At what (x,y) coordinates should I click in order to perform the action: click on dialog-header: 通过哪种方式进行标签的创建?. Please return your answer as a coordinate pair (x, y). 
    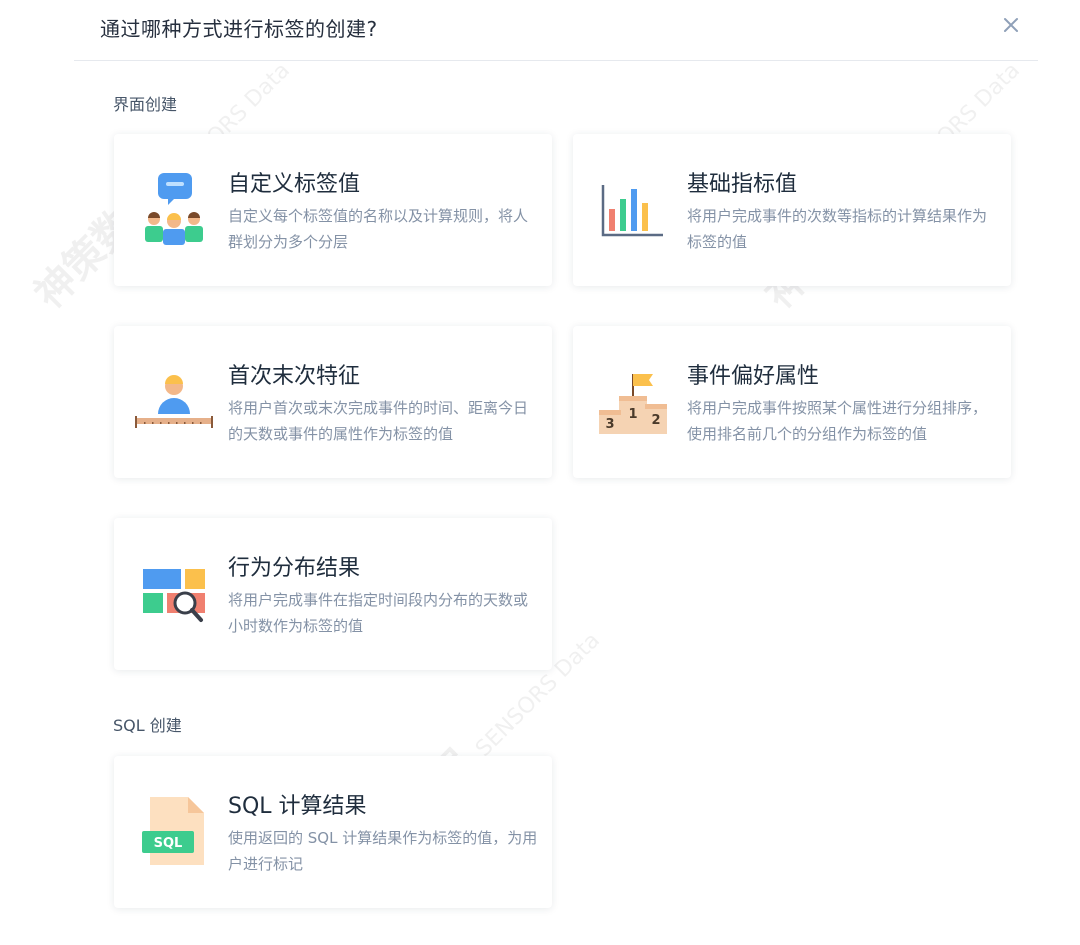
    Looking at the image, I should click on (540, 30).